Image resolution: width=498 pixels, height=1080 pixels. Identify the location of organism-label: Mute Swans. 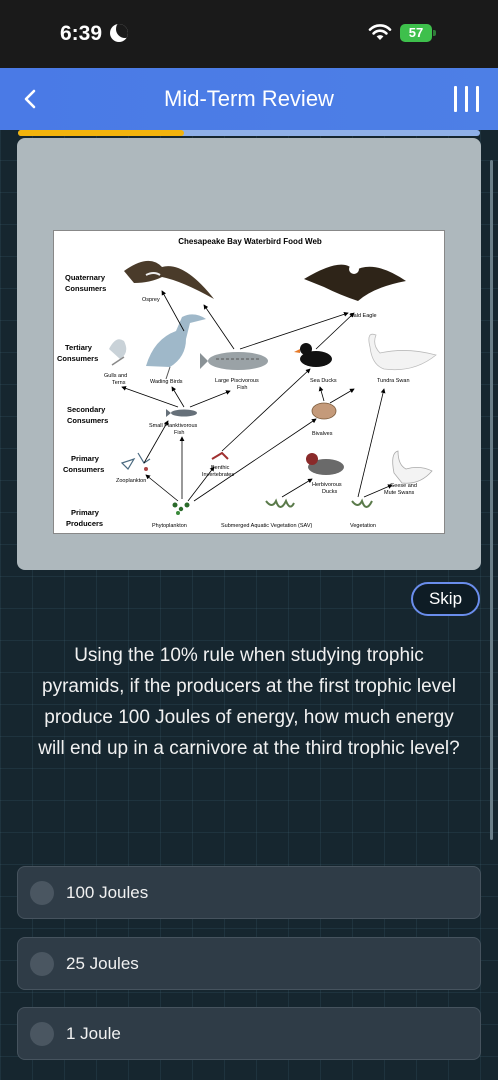
(399, 493).